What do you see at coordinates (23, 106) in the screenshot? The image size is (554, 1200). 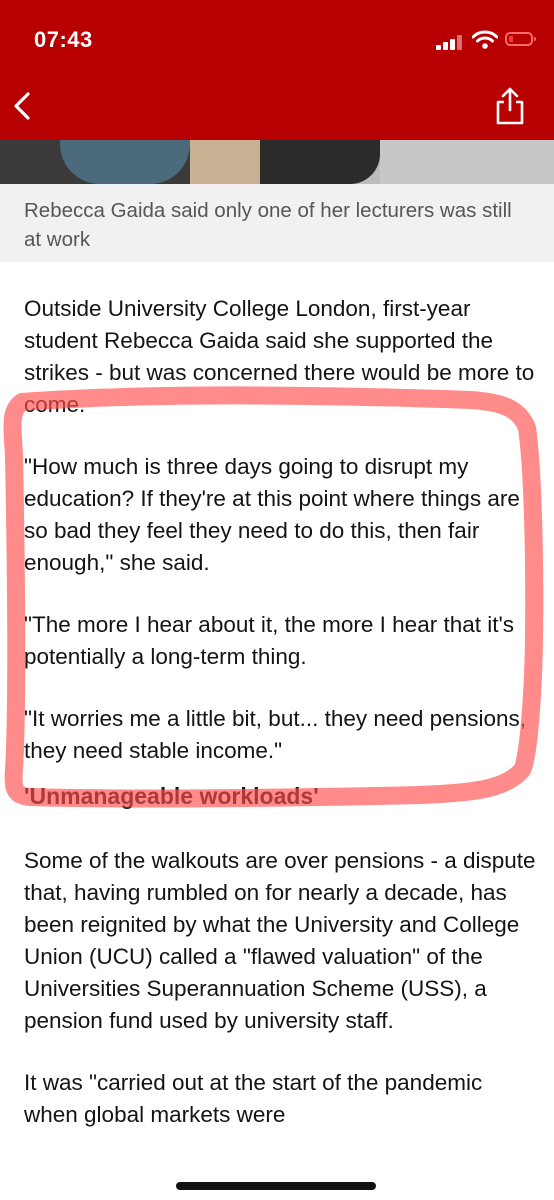 I see `back-button` at bounding box center [23, 106].